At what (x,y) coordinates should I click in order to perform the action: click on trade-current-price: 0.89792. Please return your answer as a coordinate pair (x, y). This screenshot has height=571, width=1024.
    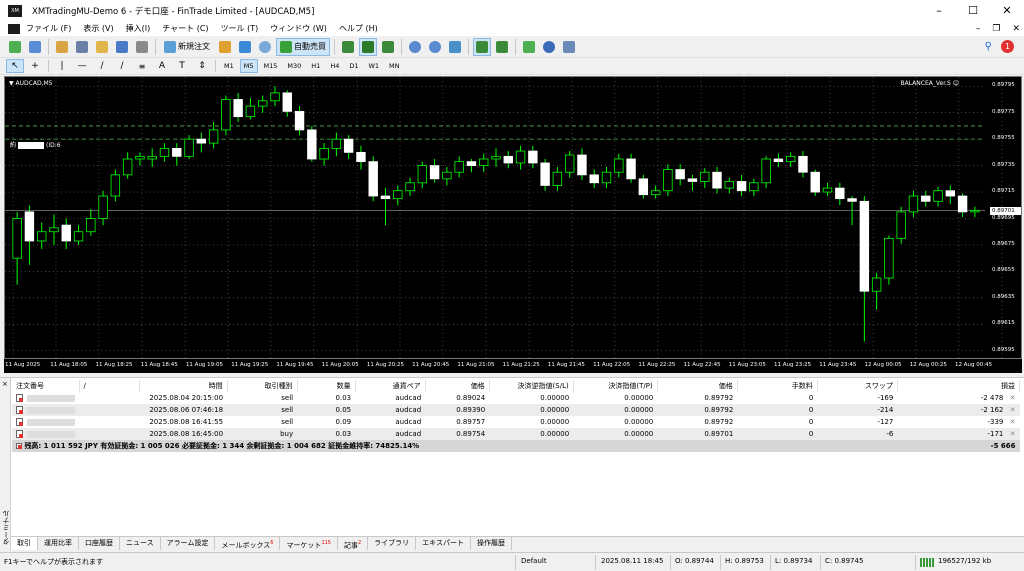
    Looking at the image, I should click on (697, 422).